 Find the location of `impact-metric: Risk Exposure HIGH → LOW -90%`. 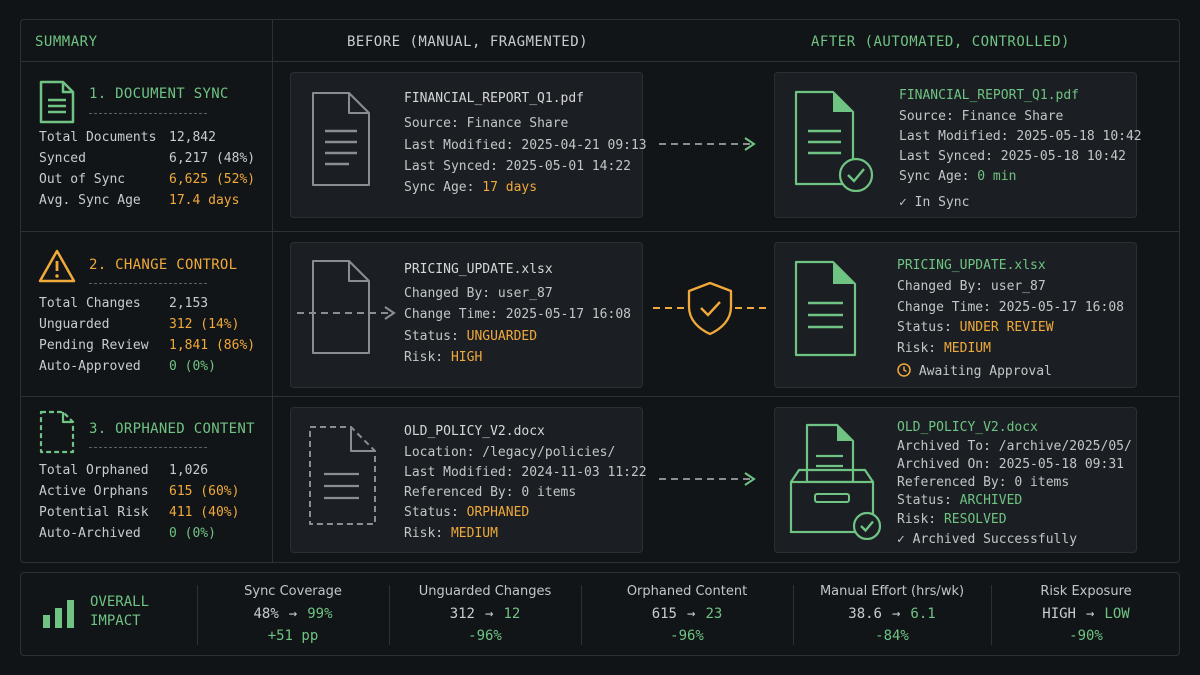

impact-metric: Risk Exposure HIGH → LOW -90% is located at coordinates (1086, 615).